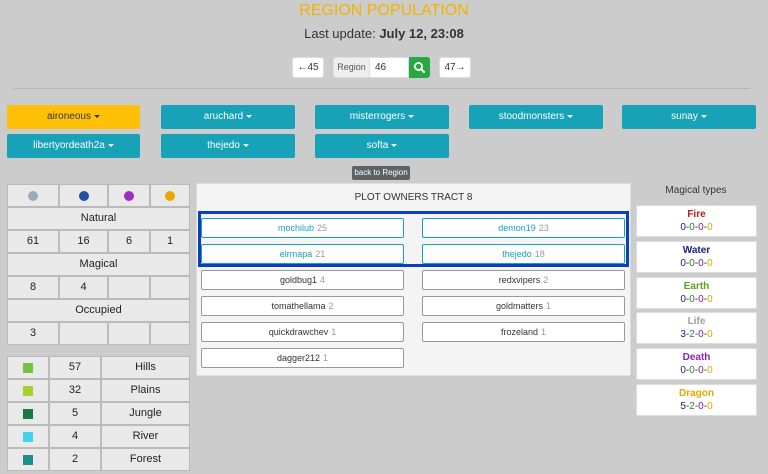 Image resolution: width=768 pixels, height=474 pixels. I want to click on user-button-label: thejedo, so click(223, 145).